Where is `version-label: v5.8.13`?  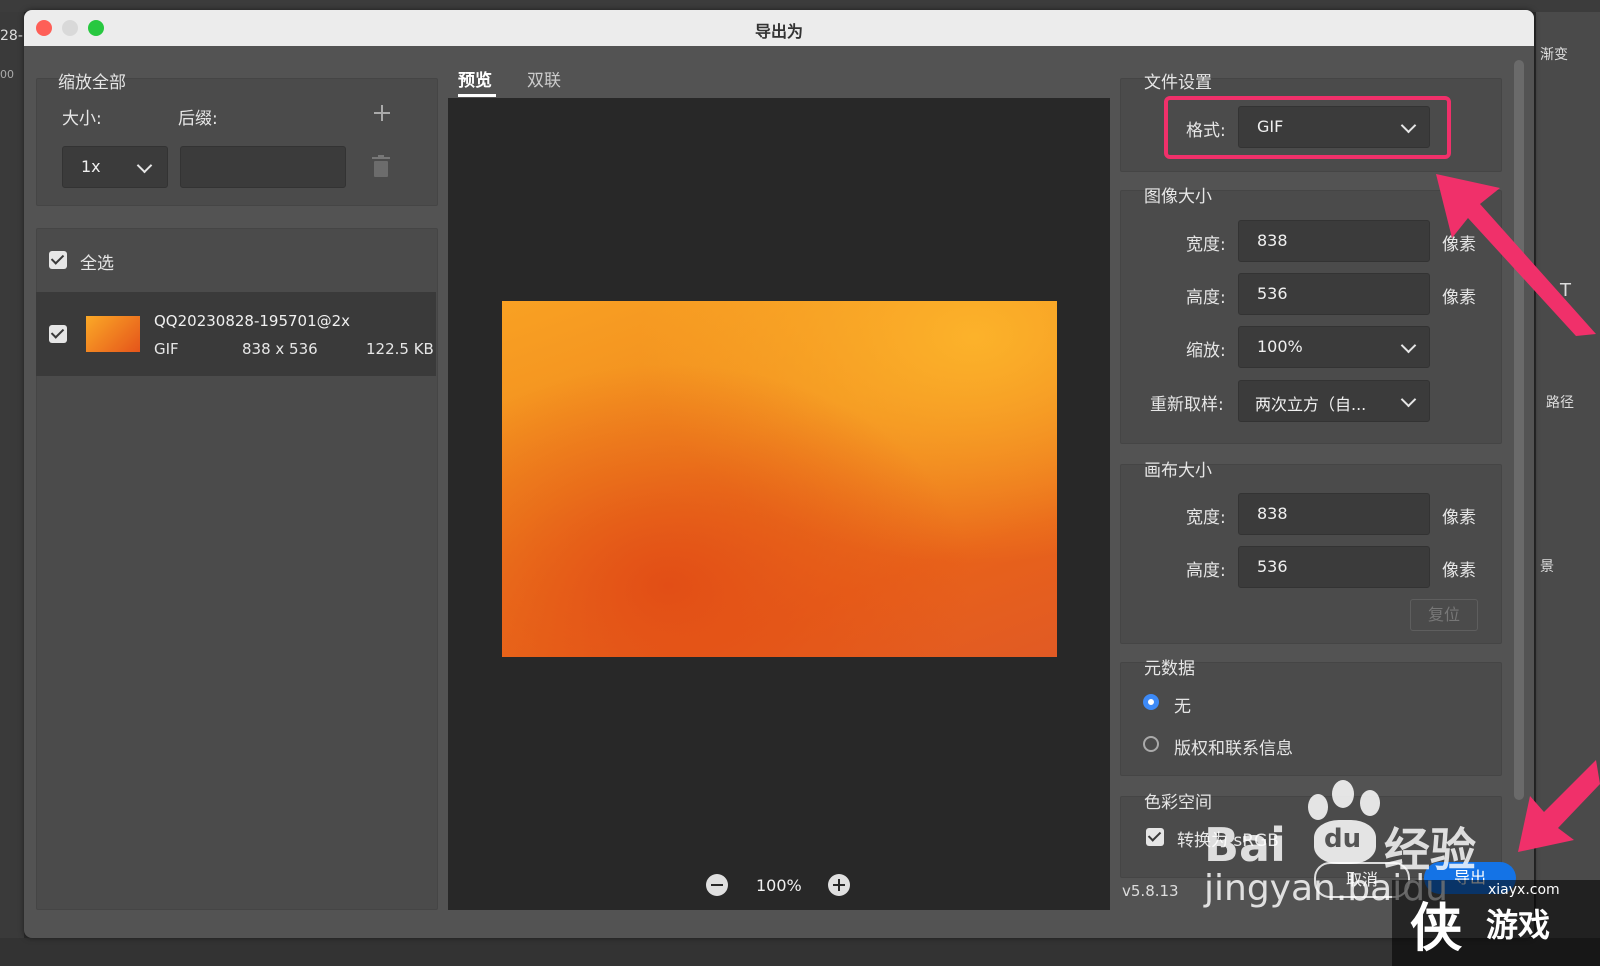 version-label: v5.8.13 is located at coordinates (1150, 891).